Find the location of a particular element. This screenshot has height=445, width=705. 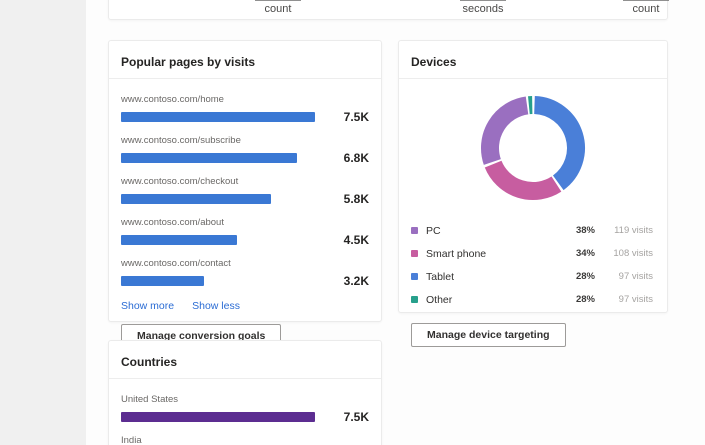

bar-value: 4.5K is located at coordinates (356, 240).